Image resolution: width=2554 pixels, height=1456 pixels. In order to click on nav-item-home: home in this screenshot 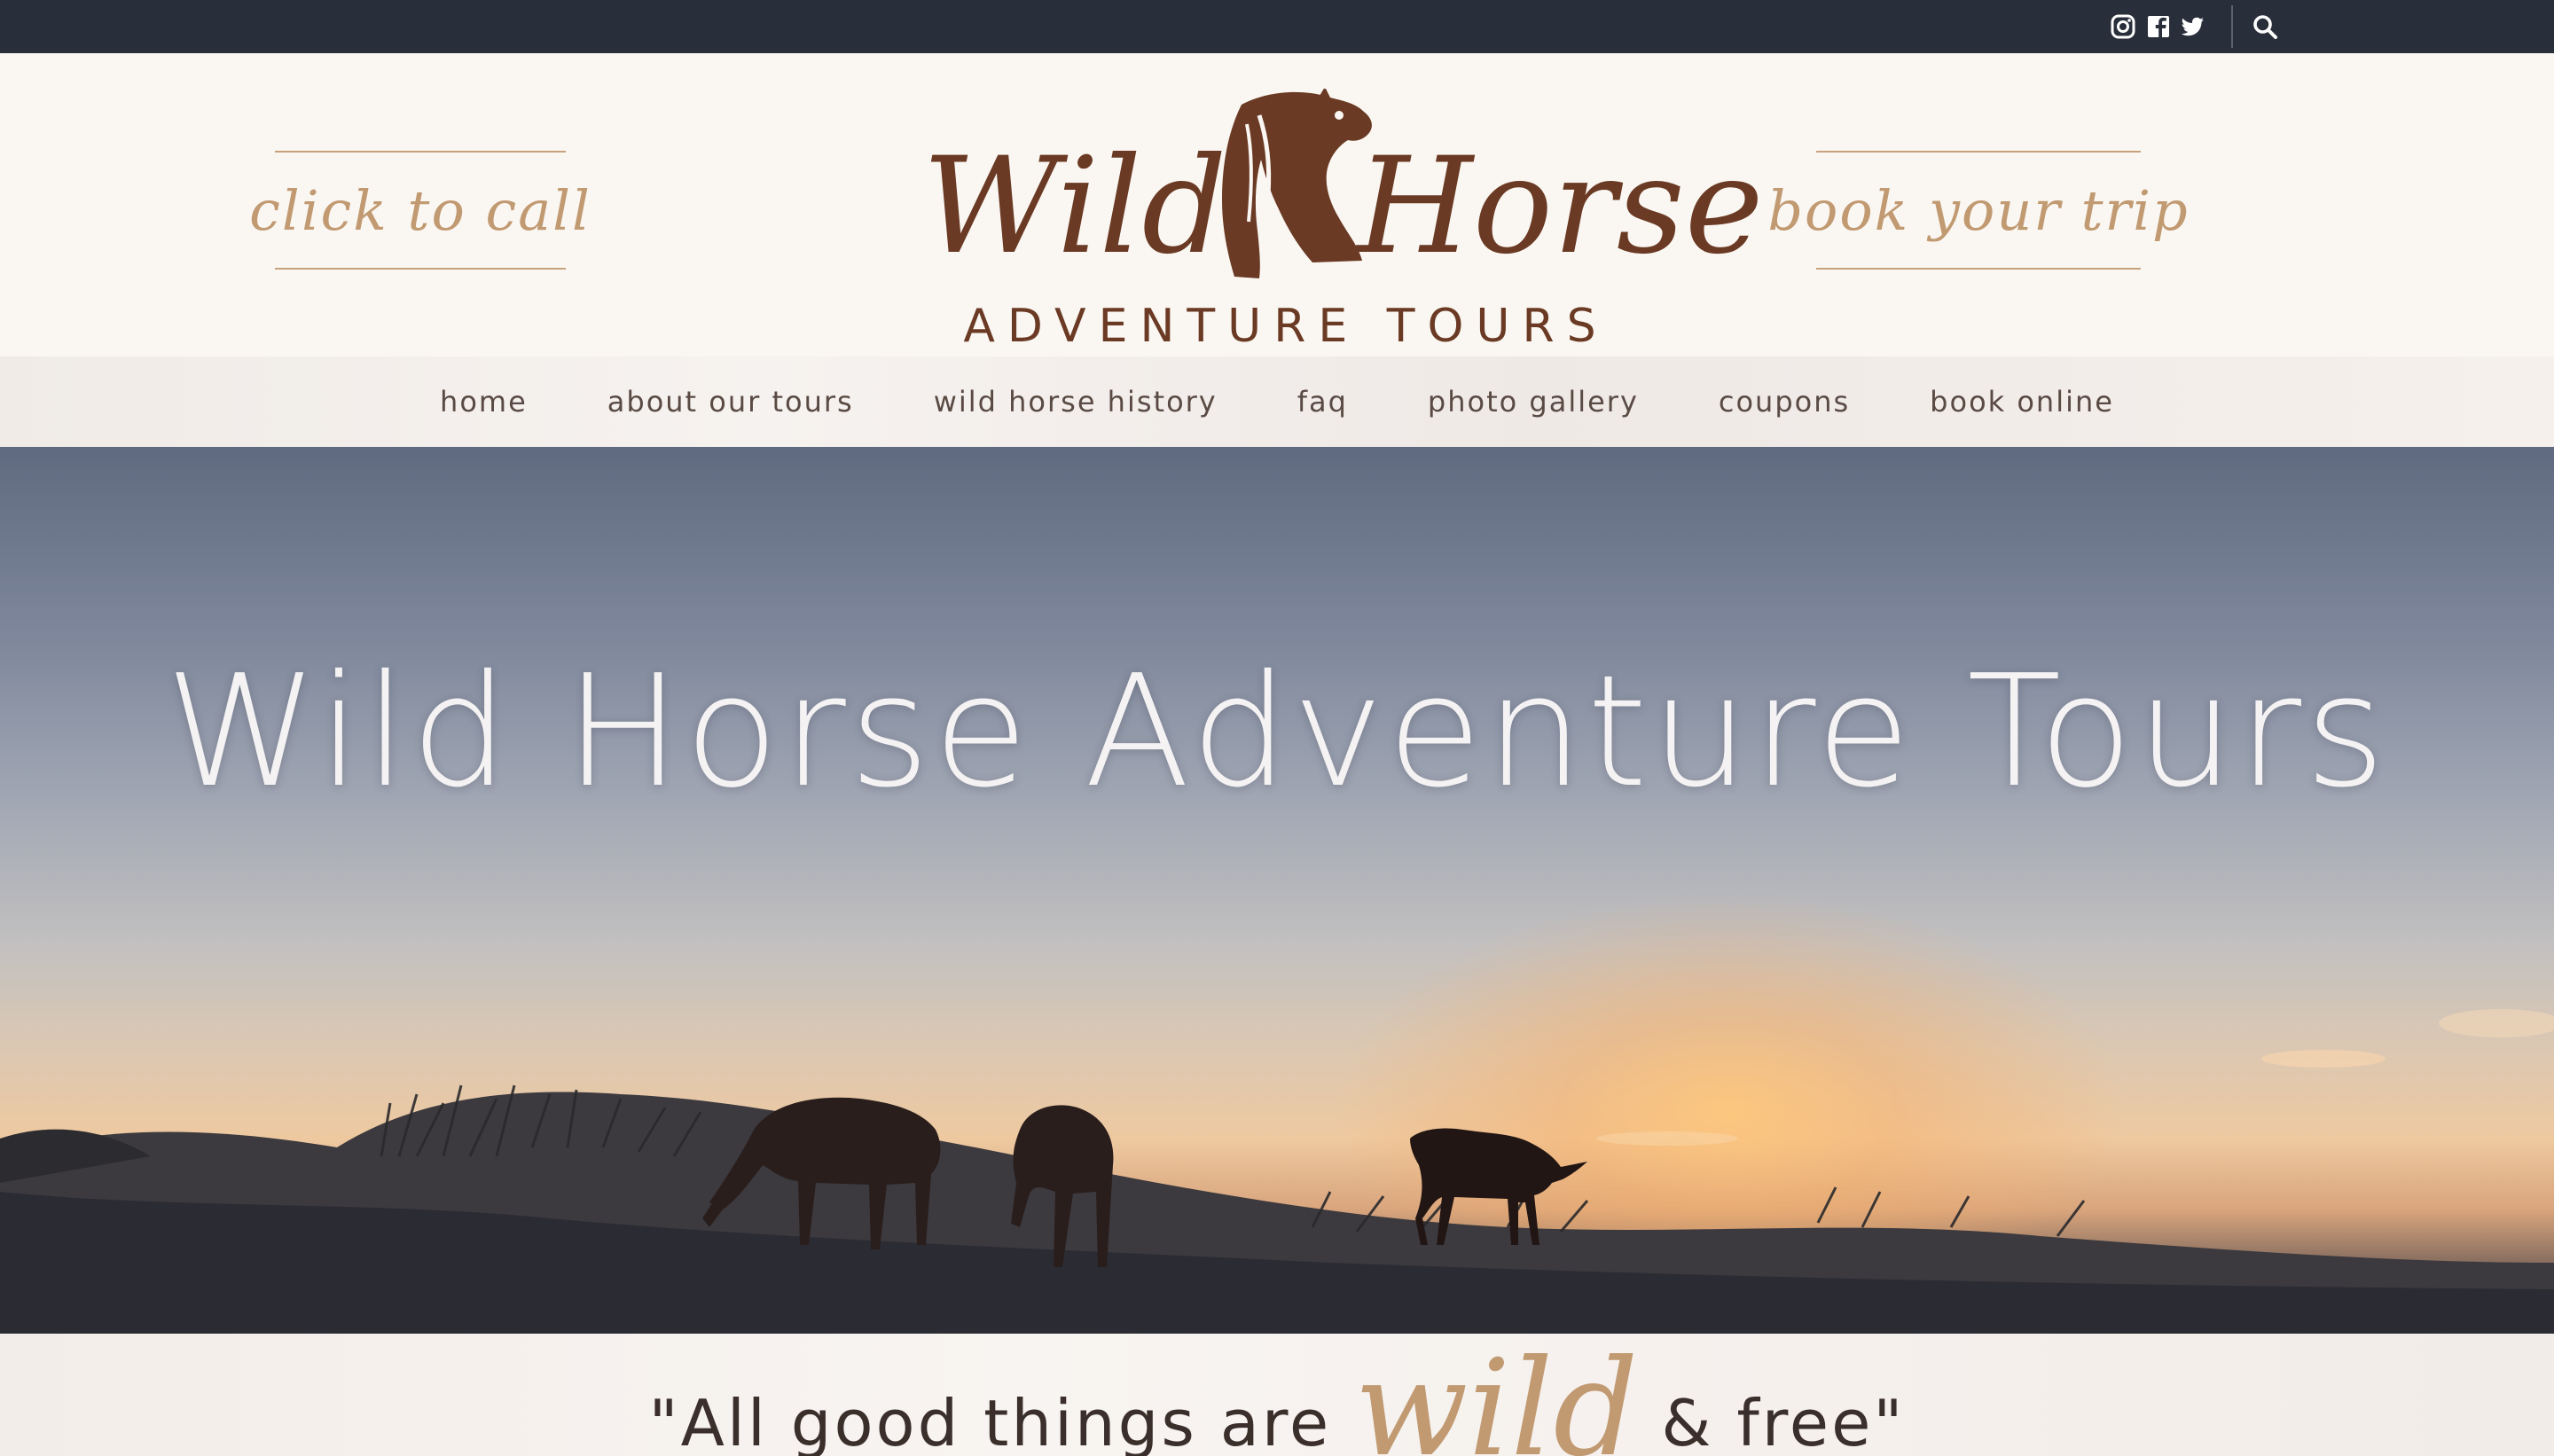, I will do `click(484, 402)`.